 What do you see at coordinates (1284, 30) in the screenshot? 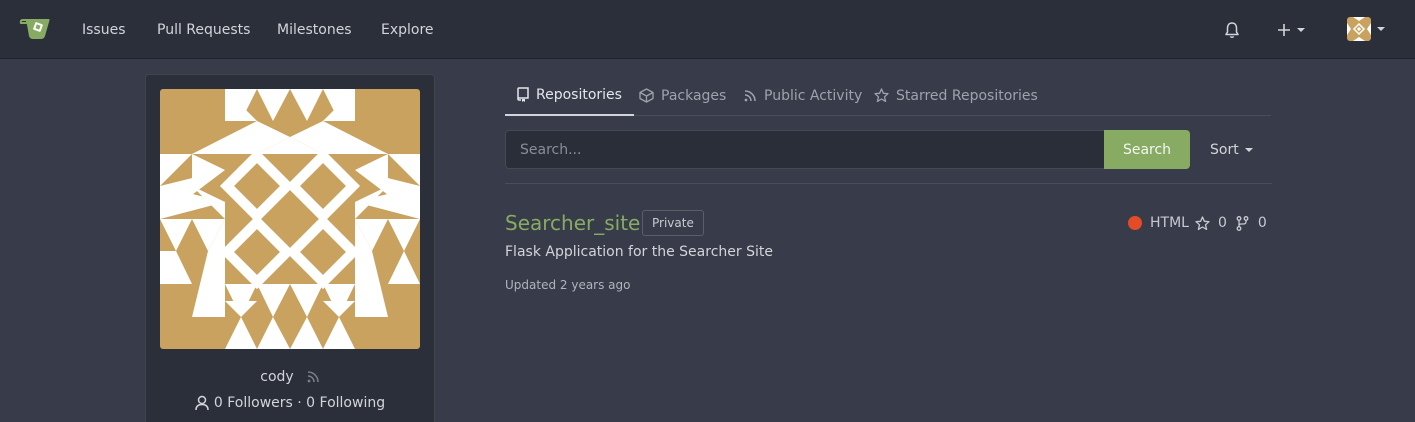
I see `plus-icon` at bounding box center [1284, 30].